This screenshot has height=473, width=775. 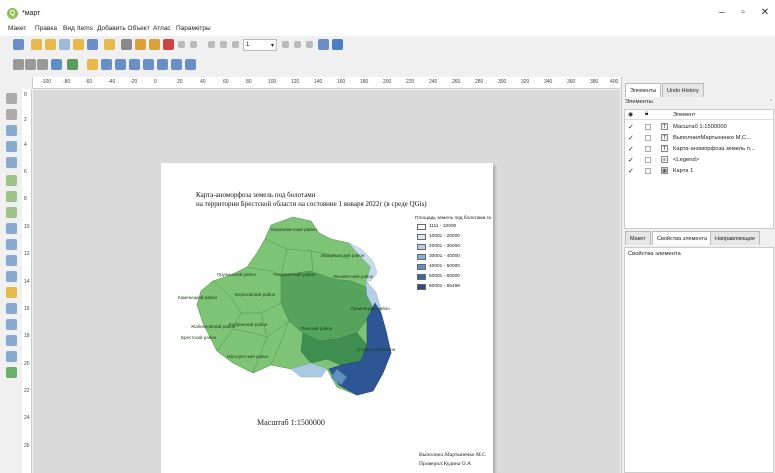 What do you see at coordinates (11, 260) in the screenshot?
I see `add-scalebar-icon` at bounding box center [11, 260].